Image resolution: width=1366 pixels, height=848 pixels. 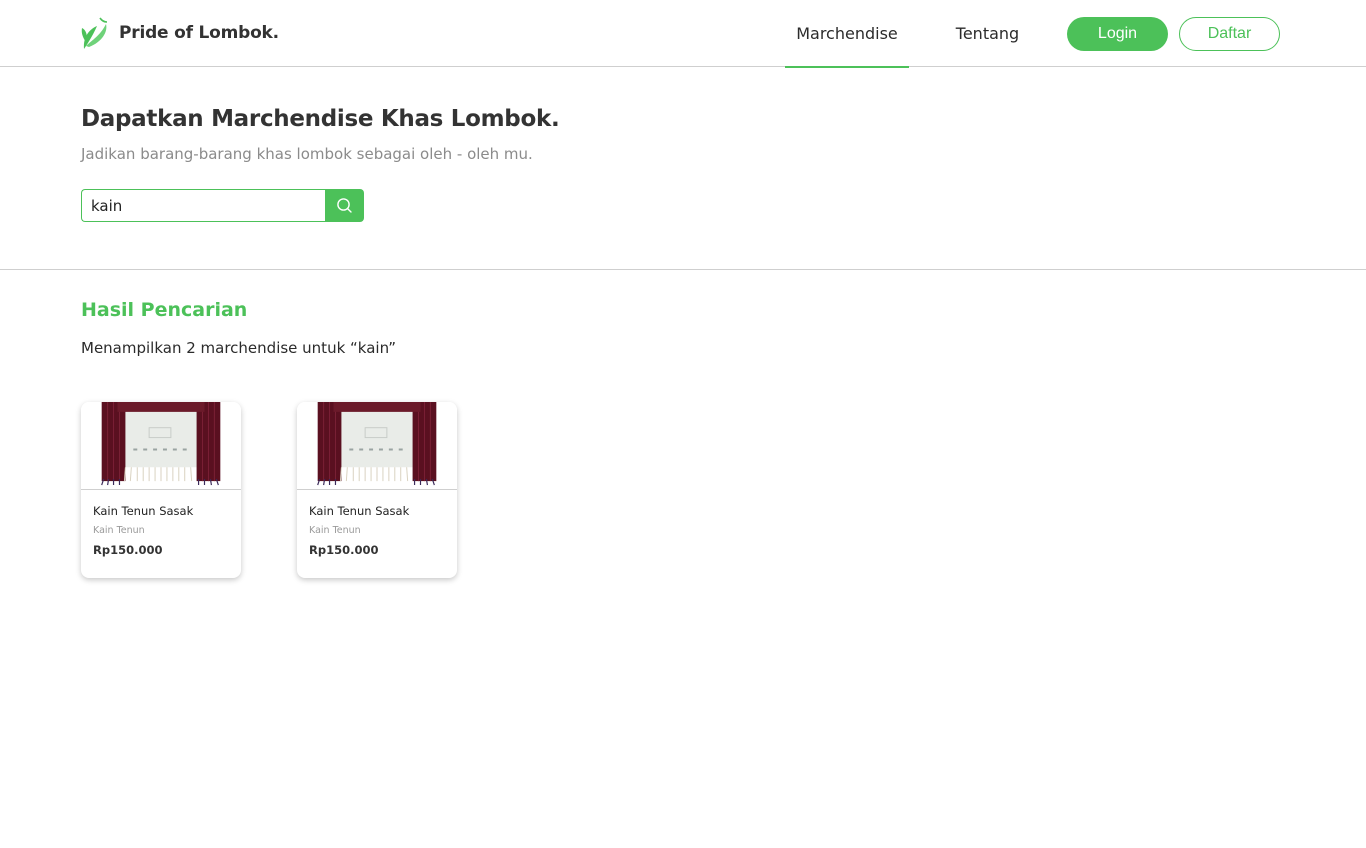 I want to click on login-button: Login, so click(x=1117, y=34).